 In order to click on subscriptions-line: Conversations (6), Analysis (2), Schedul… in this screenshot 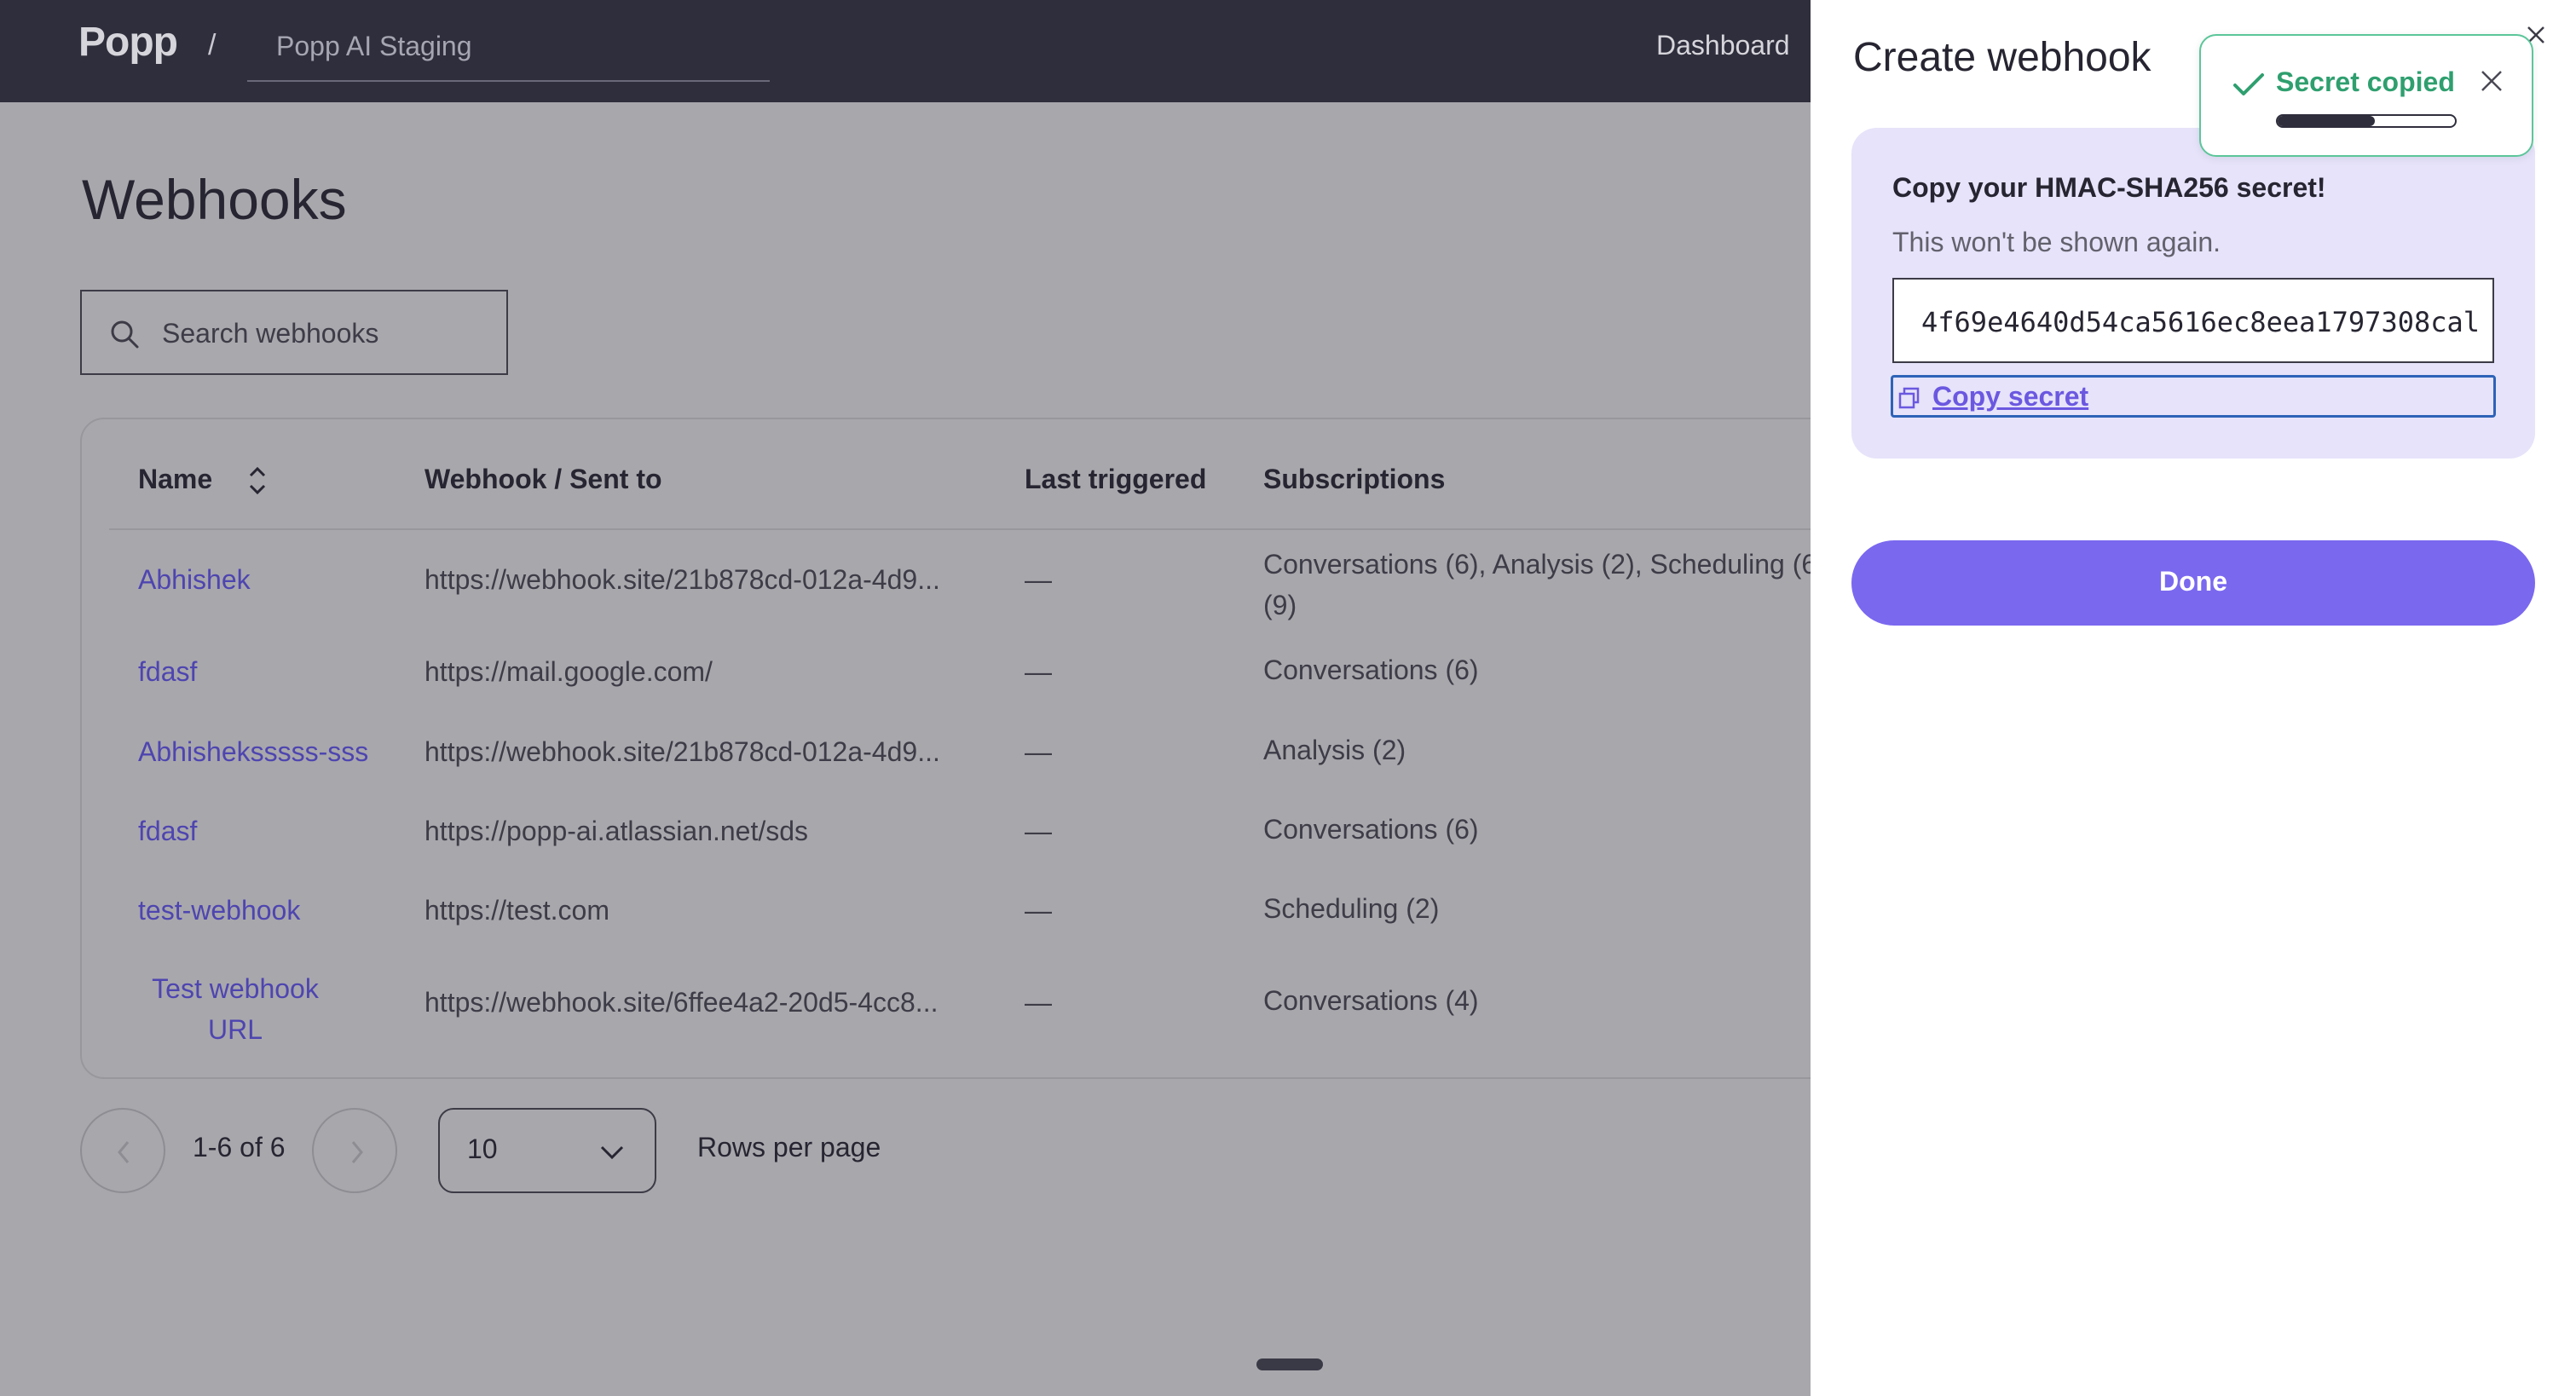, I will do `click(1540, 564)`.